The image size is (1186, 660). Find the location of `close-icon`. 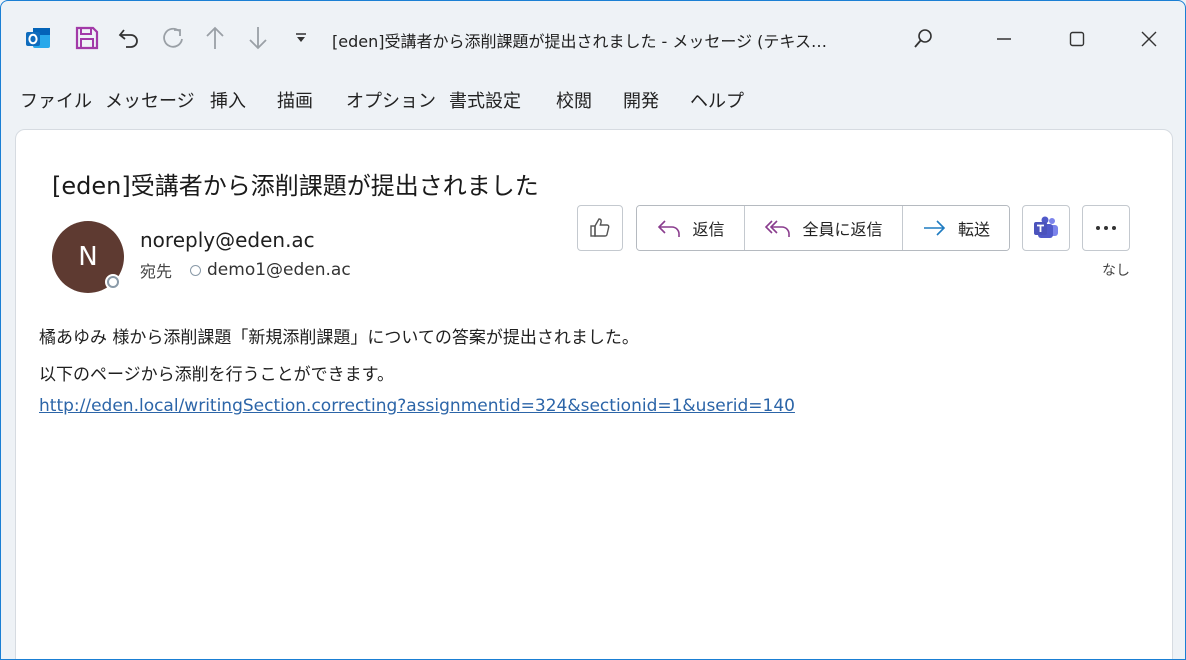

close-icon is located at coordinates (1149, 39).